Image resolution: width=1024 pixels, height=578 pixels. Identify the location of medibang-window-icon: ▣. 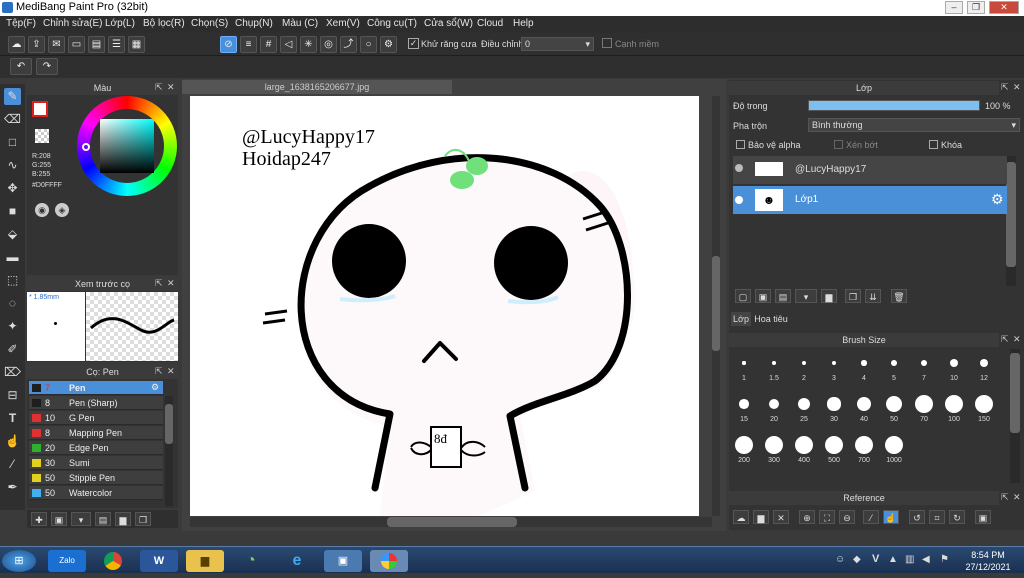
(343, 561).